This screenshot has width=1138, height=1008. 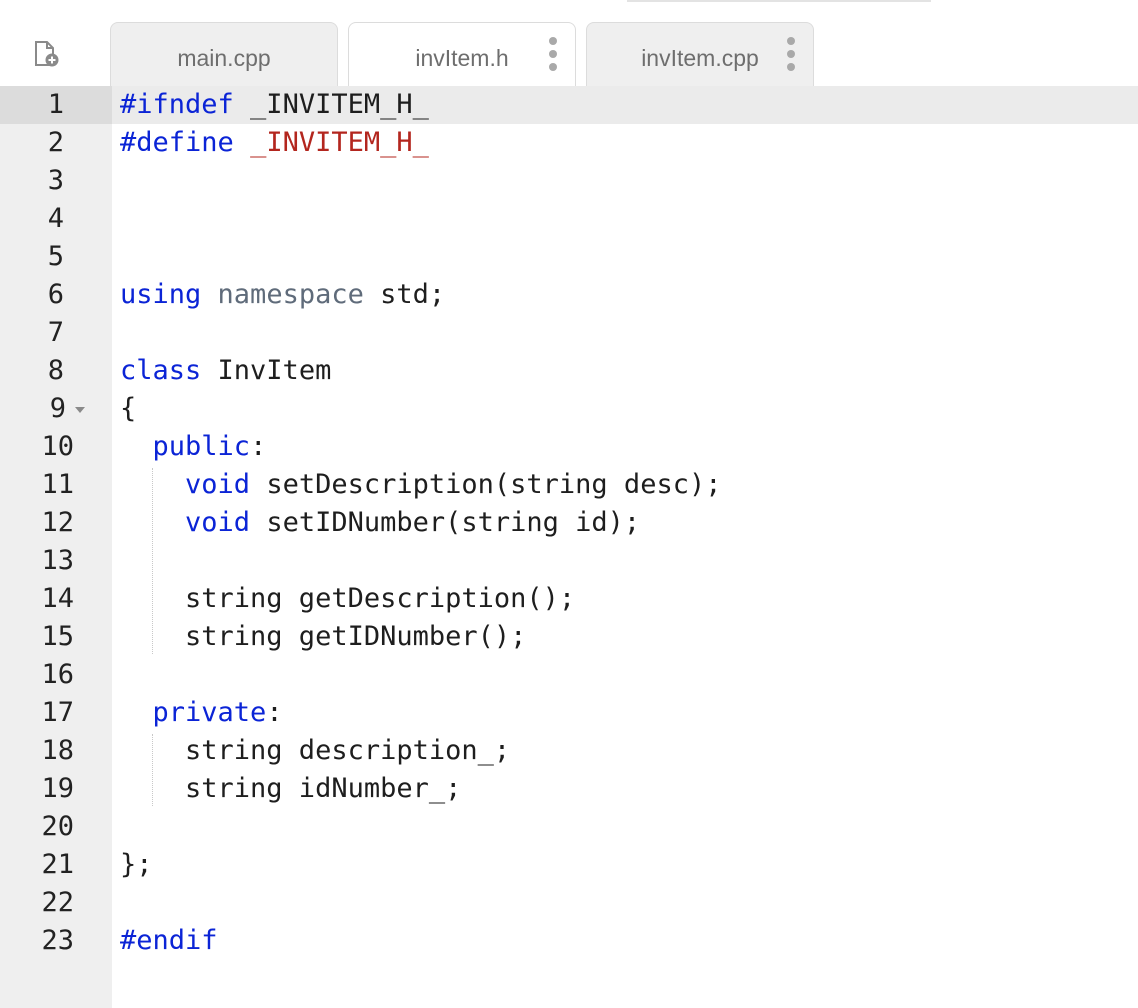 I want to click on tab-main-cpp: main.cpp, so click(x=224, y=54).